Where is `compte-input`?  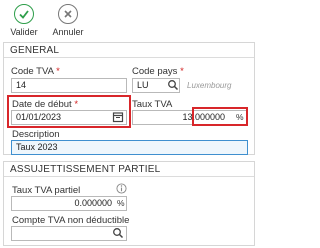 compte-input is located at coordinates (69, 233).